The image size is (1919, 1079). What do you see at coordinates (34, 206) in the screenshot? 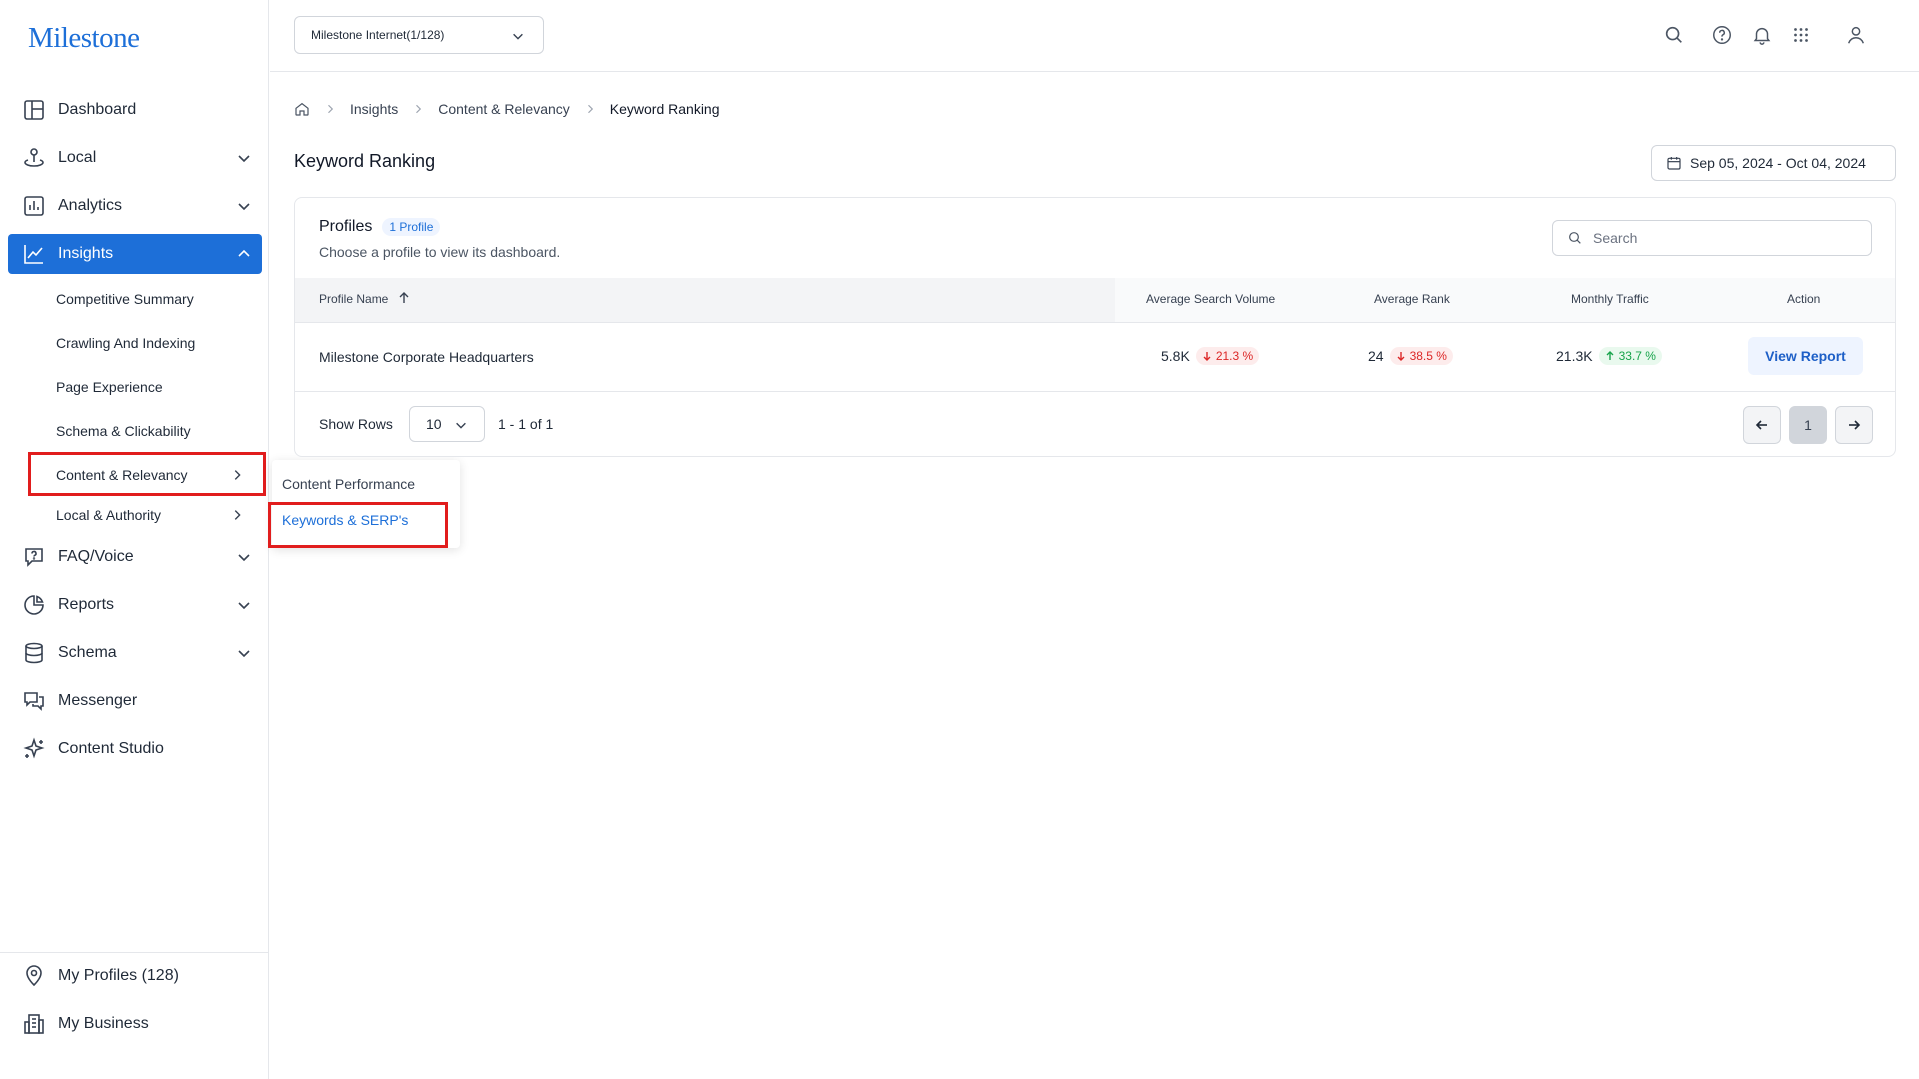
I see `analytics-icon` at bounding box center [34, 206].